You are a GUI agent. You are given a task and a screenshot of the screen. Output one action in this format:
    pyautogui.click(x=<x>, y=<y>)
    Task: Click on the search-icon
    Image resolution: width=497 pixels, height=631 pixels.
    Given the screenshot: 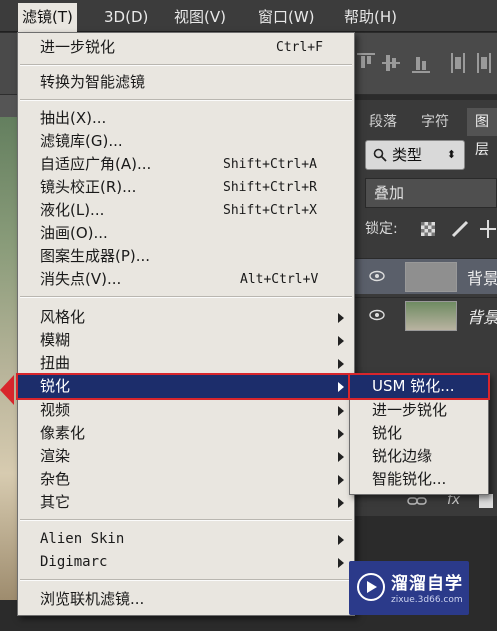 What is the action you would take?
    pyautogui.click(x=380, y=155)
    